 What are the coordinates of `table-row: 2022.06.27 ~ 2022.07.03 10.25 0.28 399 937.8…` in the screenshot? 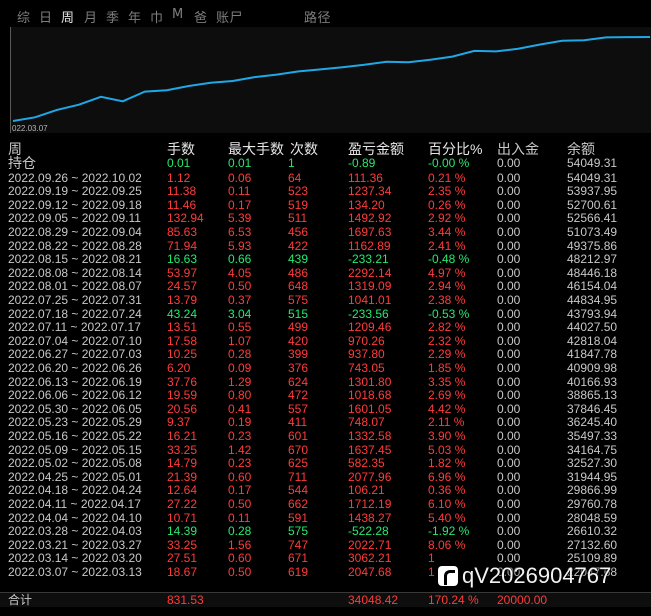 It's located at (325, 355).